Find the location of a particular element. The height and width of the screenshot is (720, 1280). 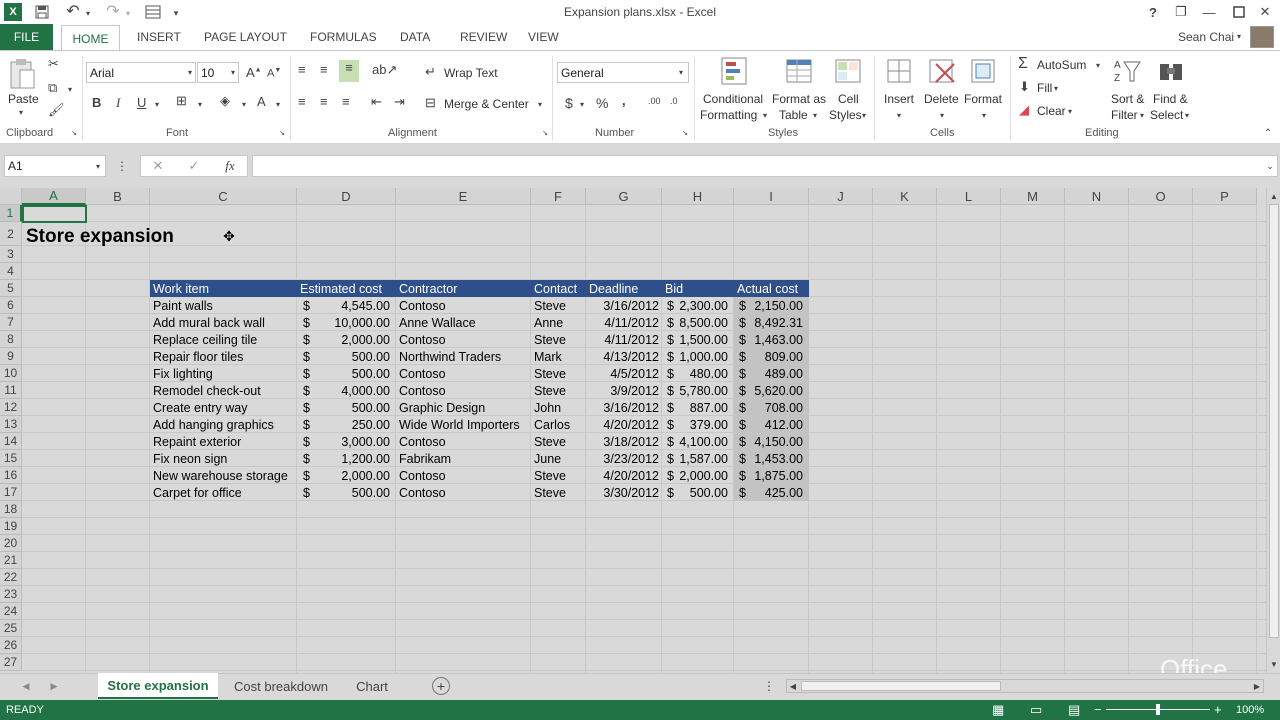

row-header: 6 is located at coordinates (11, 305).